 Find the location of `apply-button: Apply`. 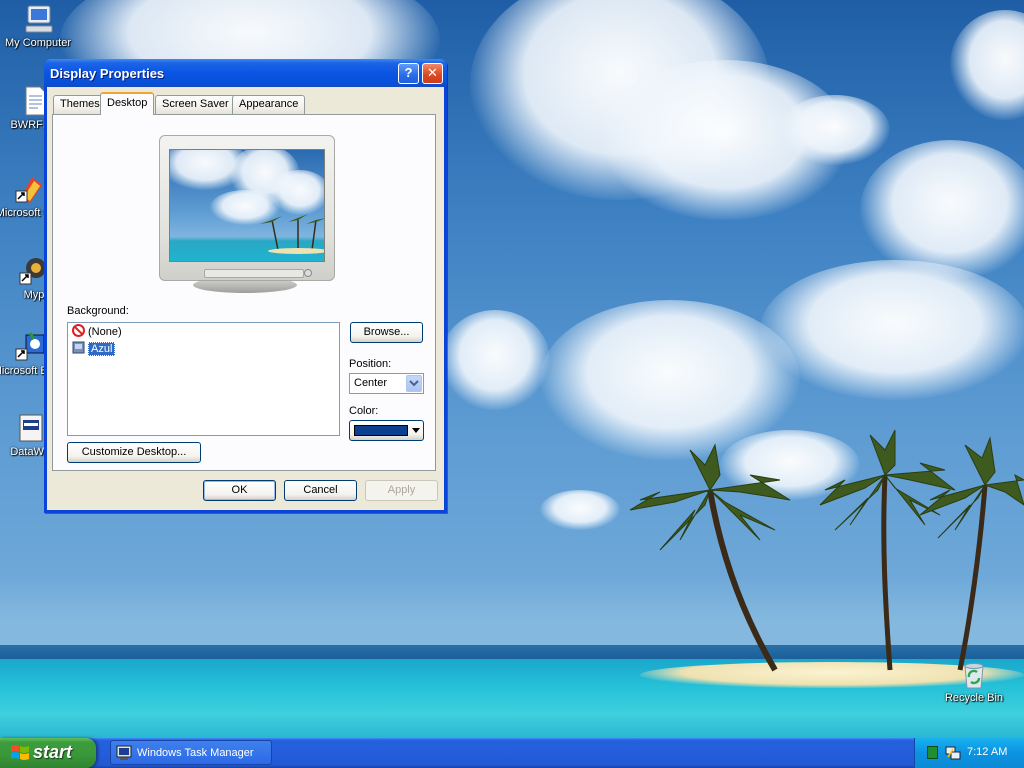

apply-button: Apply is located at coordinates (401, 490).